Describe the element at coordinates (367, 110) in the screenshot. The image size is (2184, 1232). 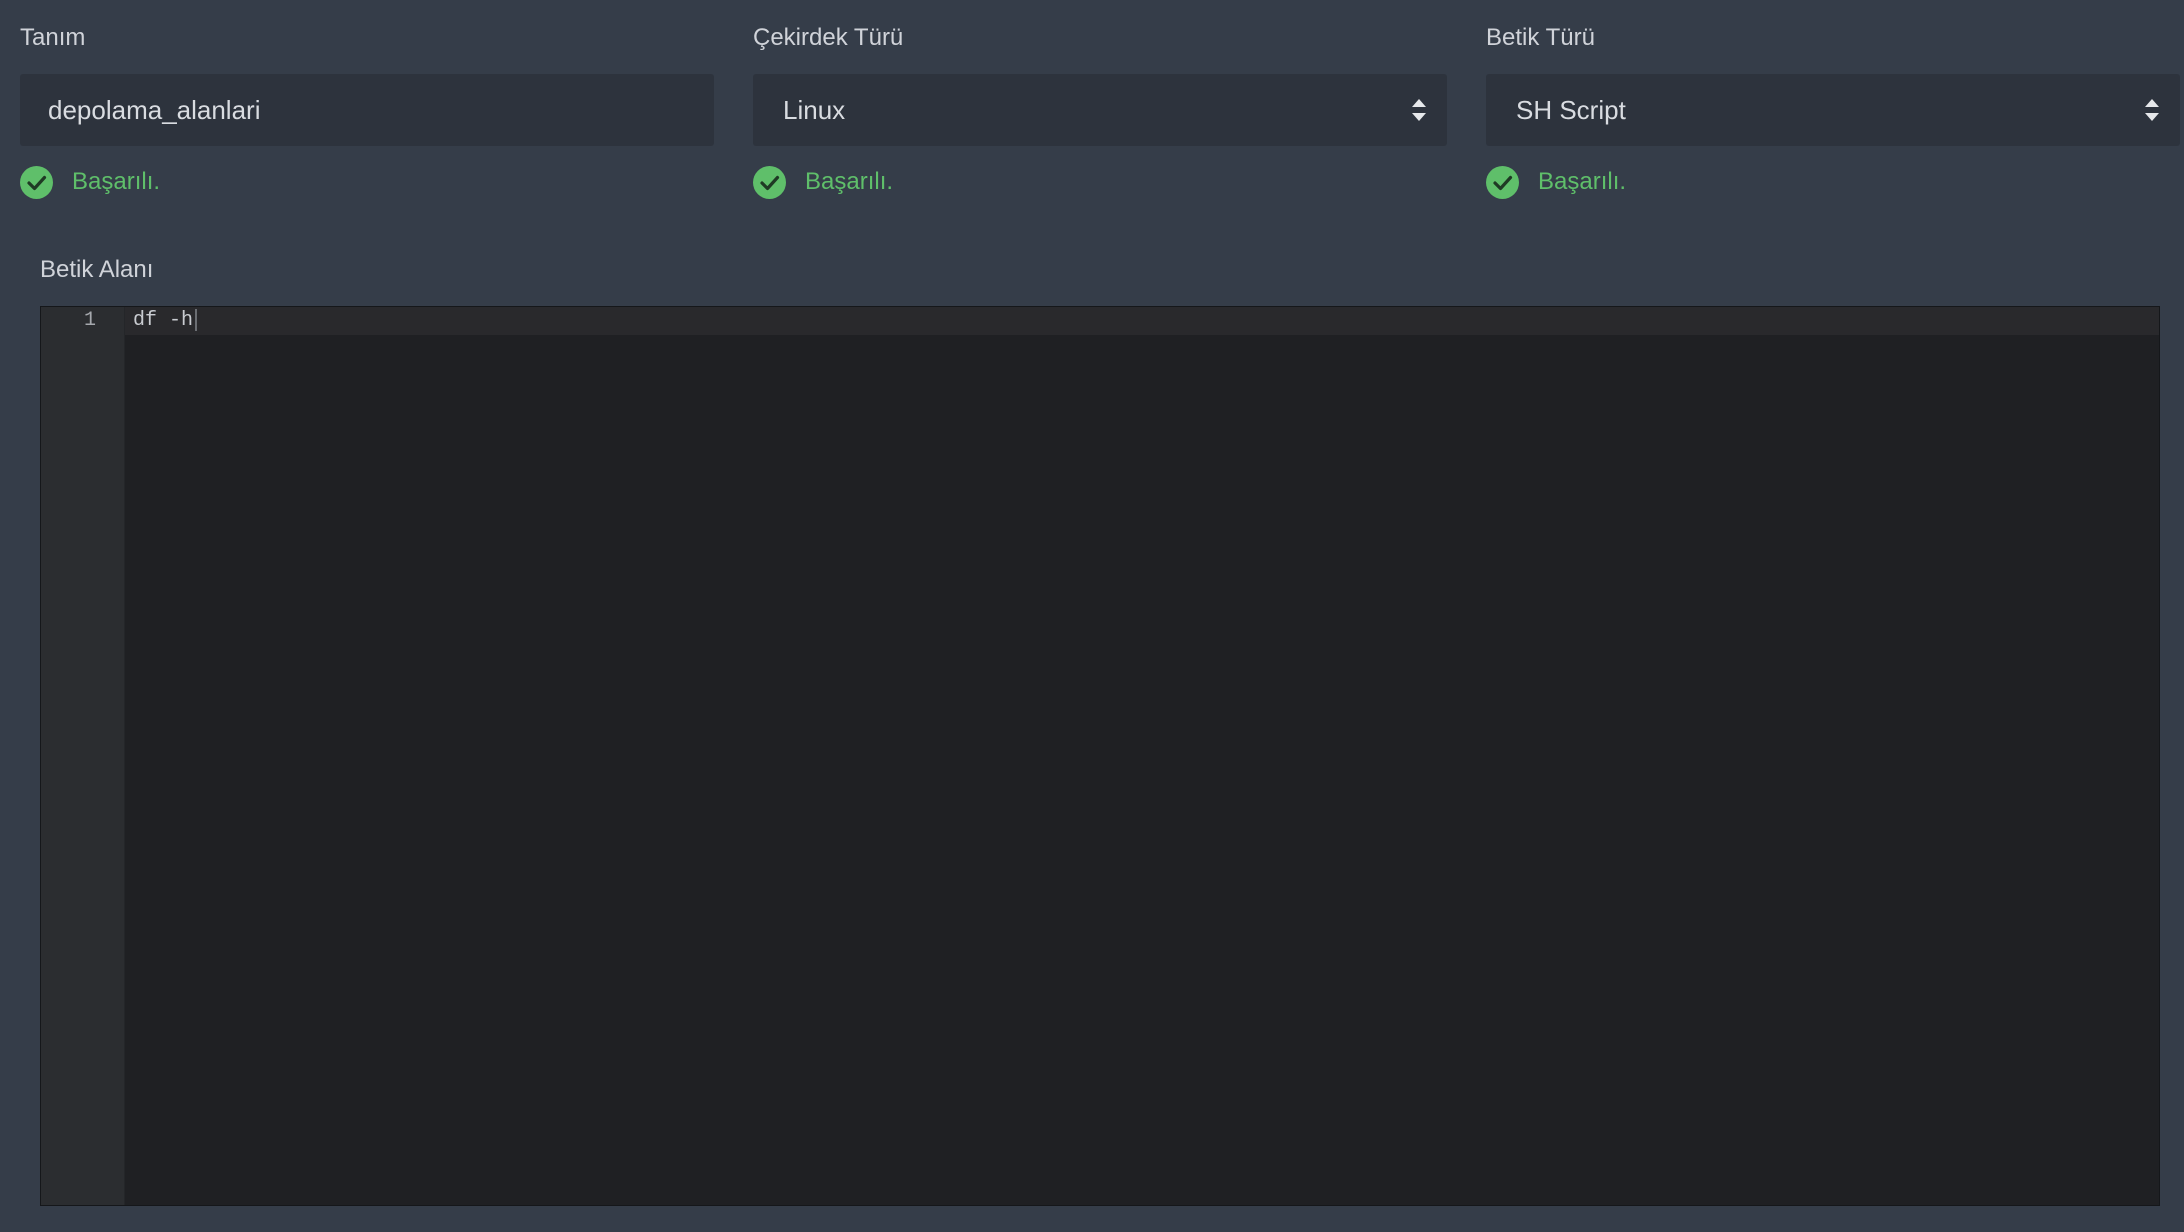
I see `description-input: depolama_alanlari` at that location.